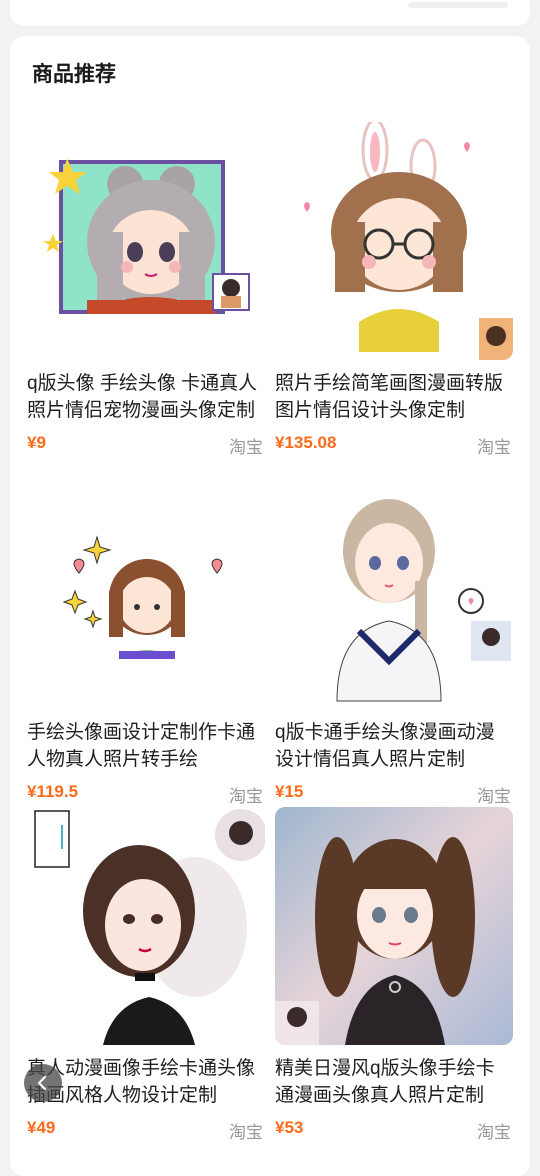 The height and width of the screenshot is (1176, 540). I want to click on product-card: 照片手绘简笔画图漫画转版图片情侣设计头像定制 ¥135.08 淘宝, so click(394, 289).